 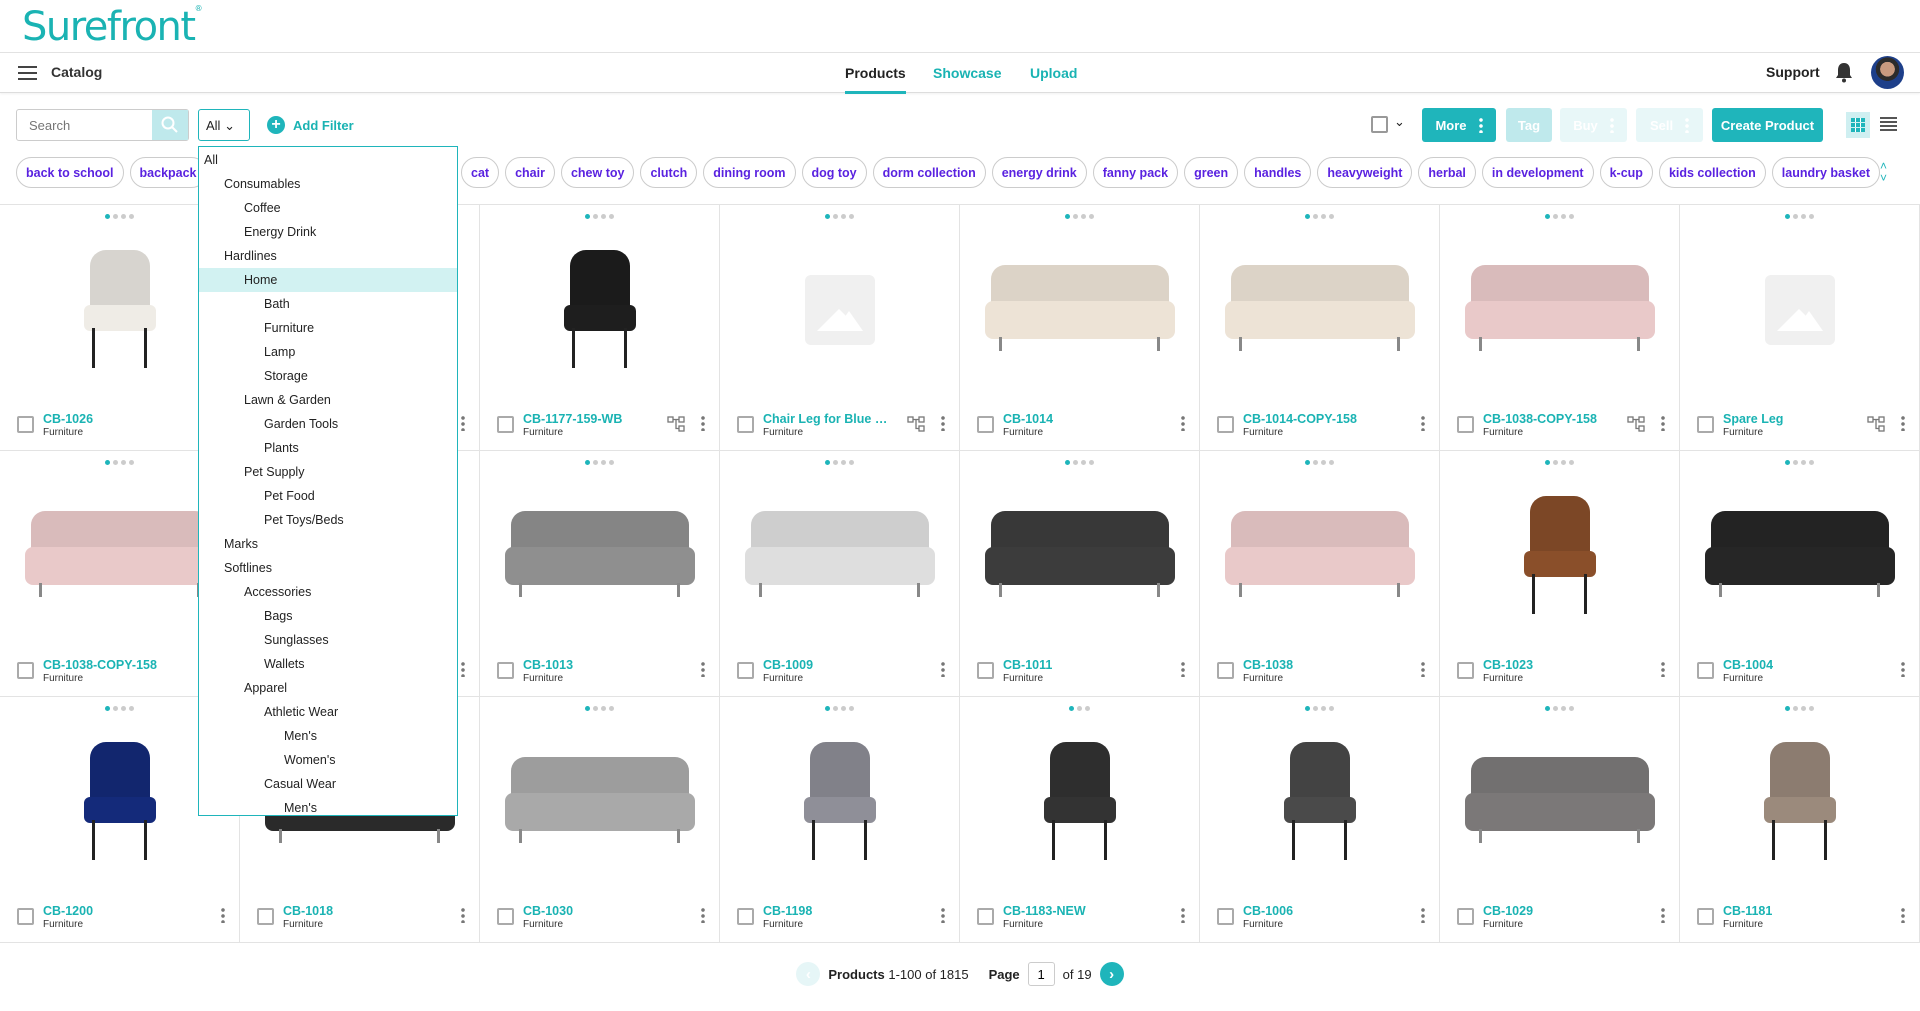 What do you see at coordinates (1593, 125) in the screenshot?
I see `buy-button: Buy` at bounding box center [1593, 125].